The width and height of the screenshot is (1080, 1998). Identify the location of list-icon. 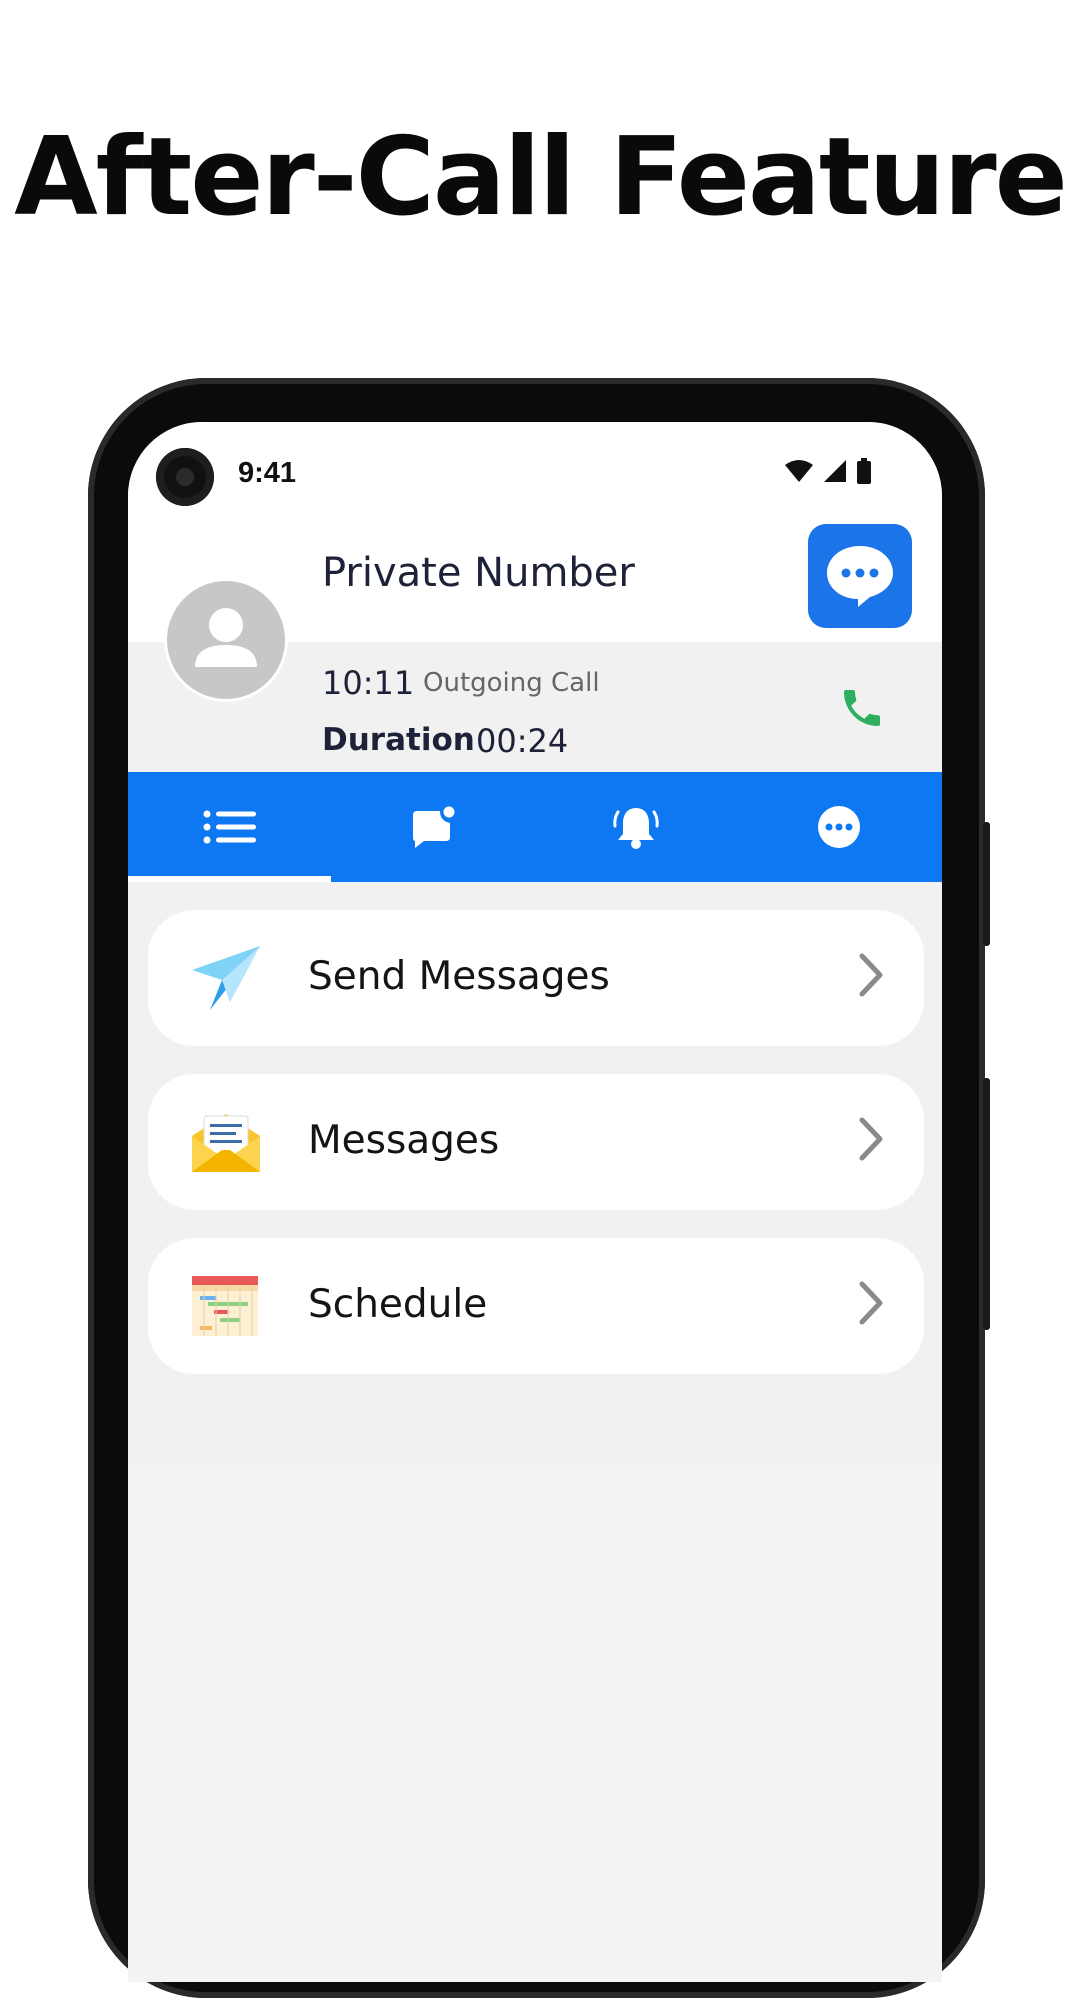
(229, 827).